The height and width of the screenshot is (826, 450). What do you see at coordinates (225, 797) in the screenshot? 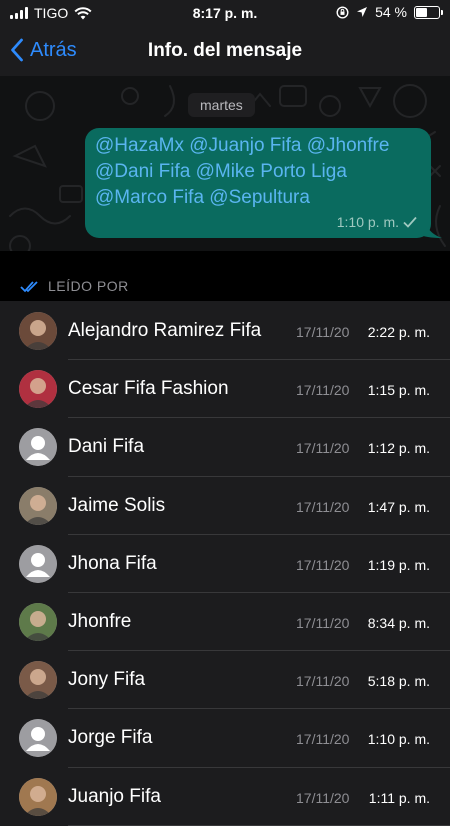
I see `contact-row: Juanjo Fifa 17/11/20 1:11 p. m.` at bounding box center [225, 797].